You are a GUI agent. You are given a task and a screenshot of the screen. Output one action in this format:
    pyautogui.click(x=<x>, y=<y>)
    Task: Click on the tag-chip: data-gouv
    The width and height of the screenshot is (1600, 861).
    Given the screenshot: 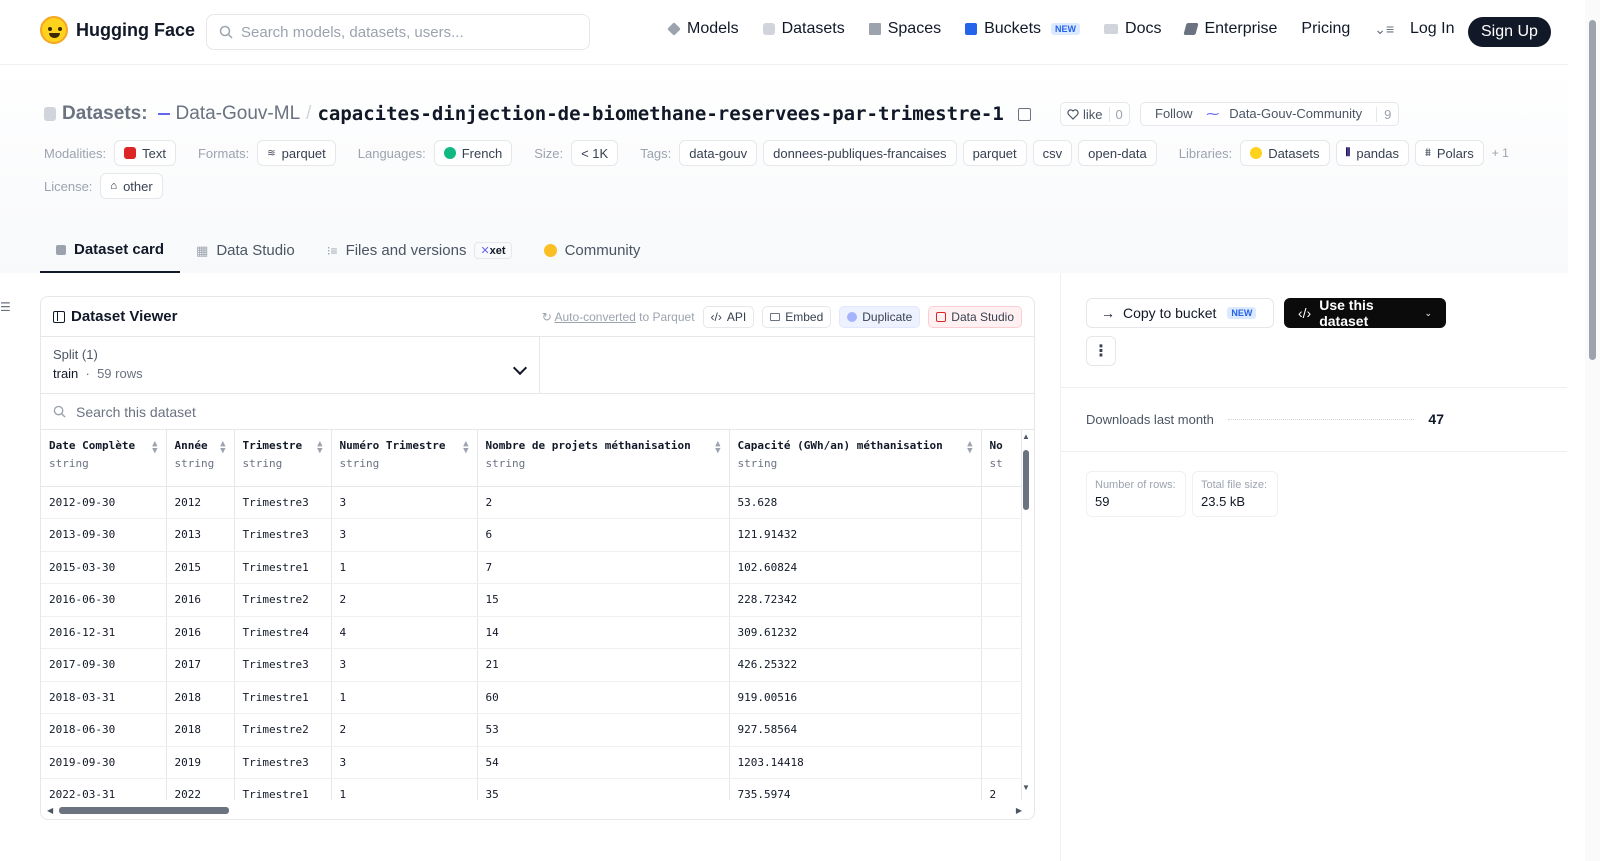 What is the action you would take?
    pyautogui.click(x=718, y=153)
    